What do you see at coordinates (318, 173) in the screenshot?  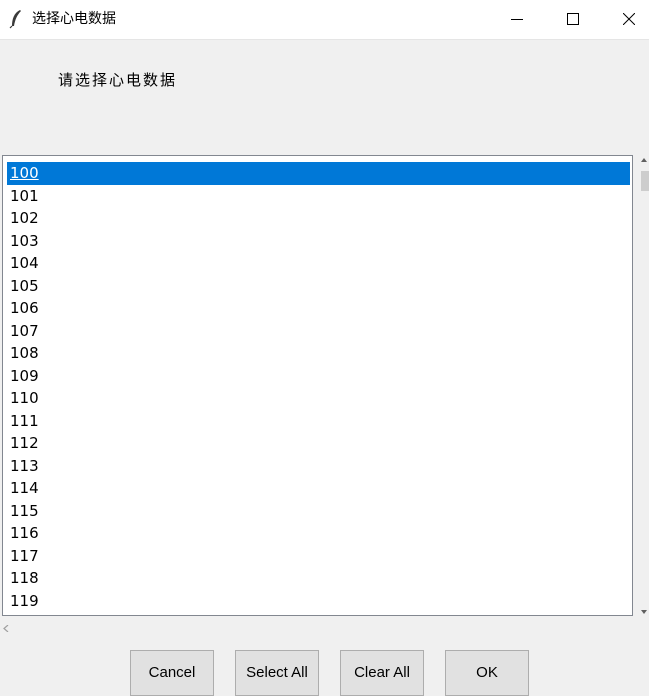 I see `list-item: 100` at bounding box center [318, 173].